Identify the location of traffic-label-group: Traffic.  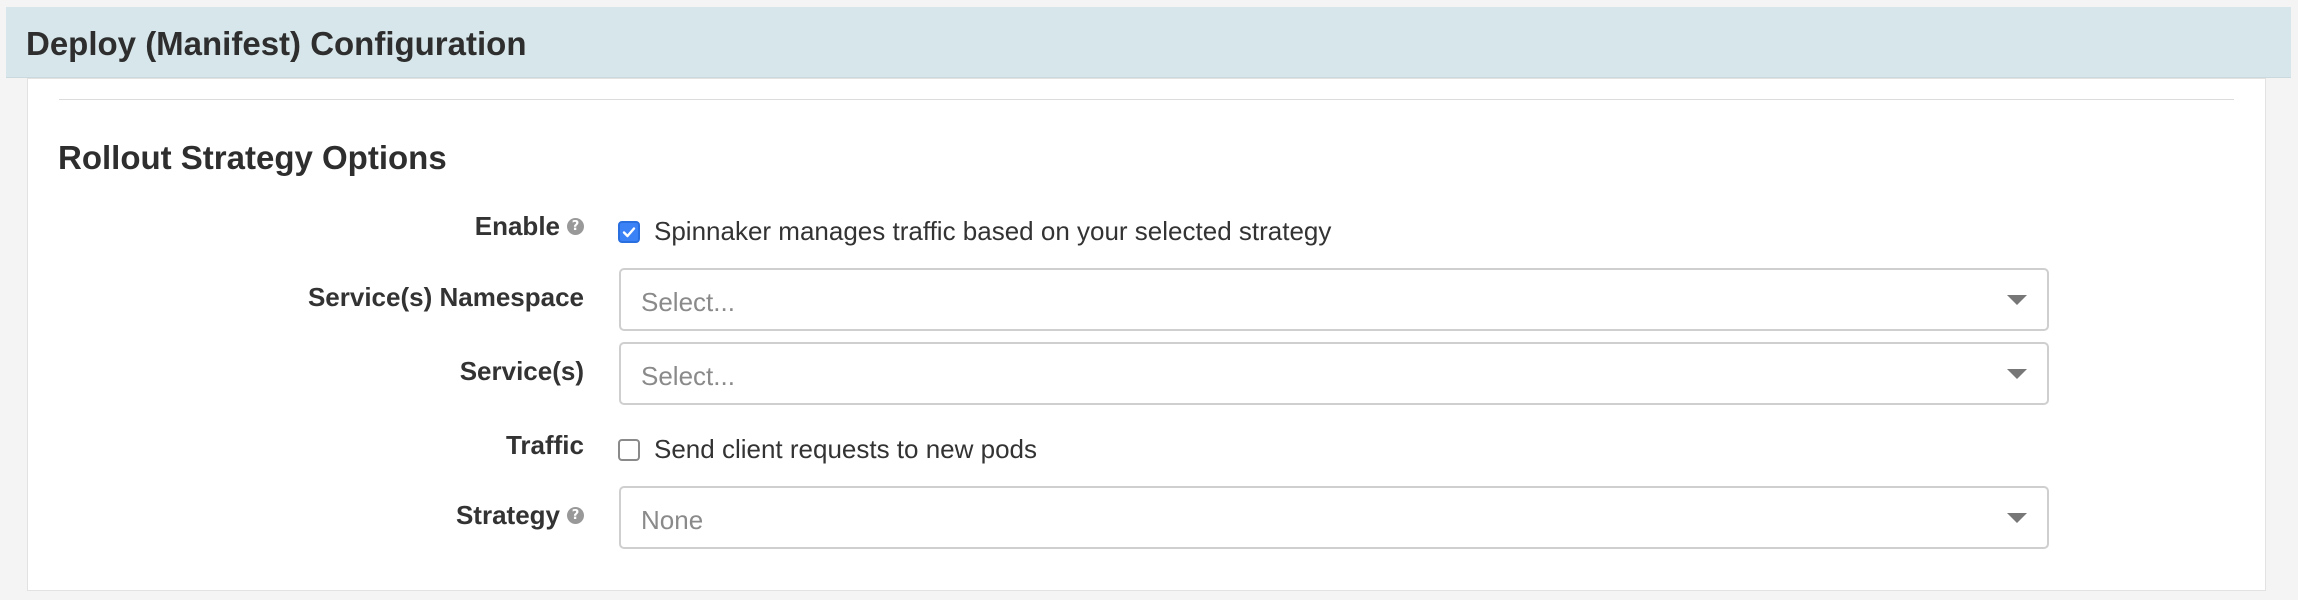
(545, 445).